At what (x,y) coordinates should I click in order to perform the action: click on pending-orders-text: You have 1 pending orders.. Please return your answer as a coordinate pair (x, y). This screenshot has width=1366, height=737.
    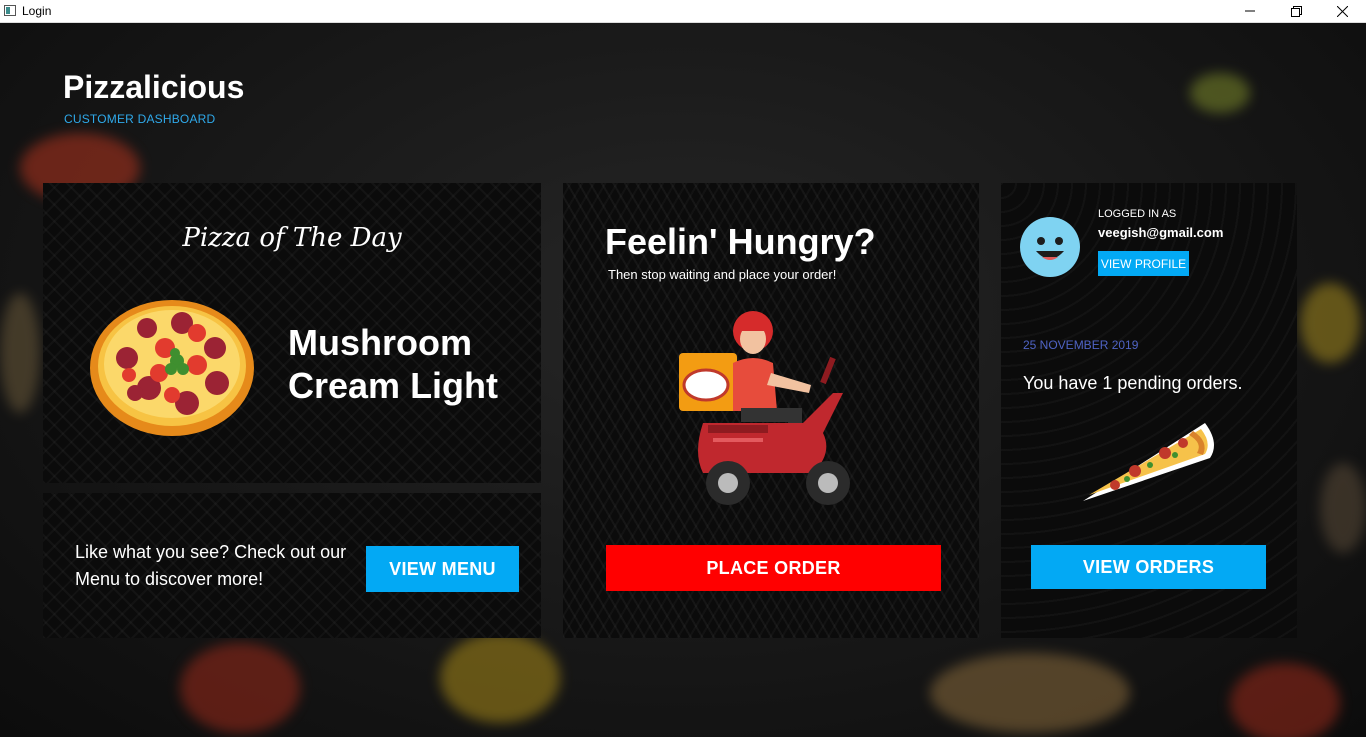
    Looking at the image, I should click on (1133, 383).